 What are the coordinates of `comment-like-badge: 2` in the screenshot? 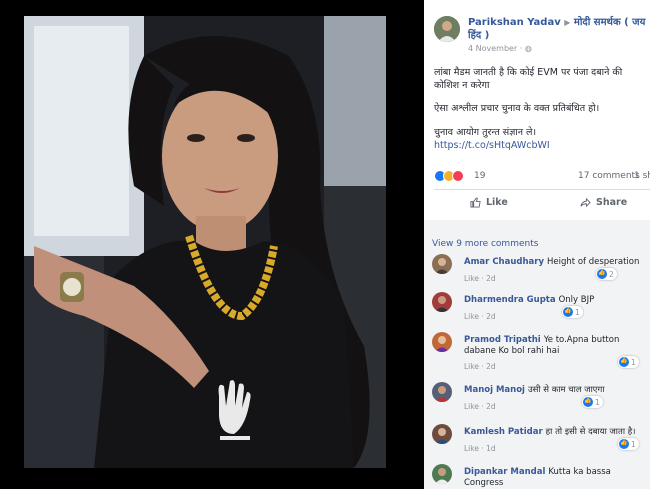 It's located at (606, 274).